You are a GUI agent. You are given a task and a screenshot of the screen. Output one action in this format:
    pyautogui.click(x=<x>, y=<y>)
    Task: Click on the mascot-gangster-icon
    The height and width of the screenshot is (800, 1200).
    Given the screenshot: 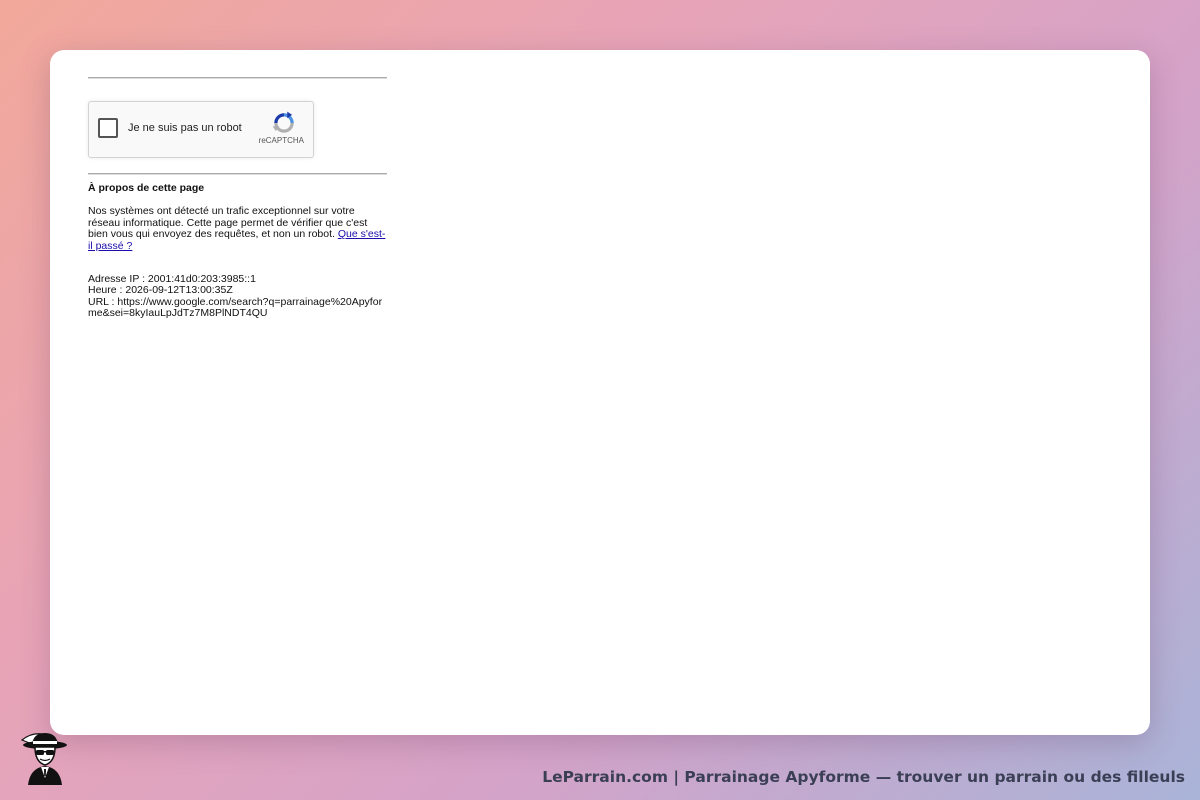 What is the action you would take?
    pyautogui.click(x=43, y=759)
    